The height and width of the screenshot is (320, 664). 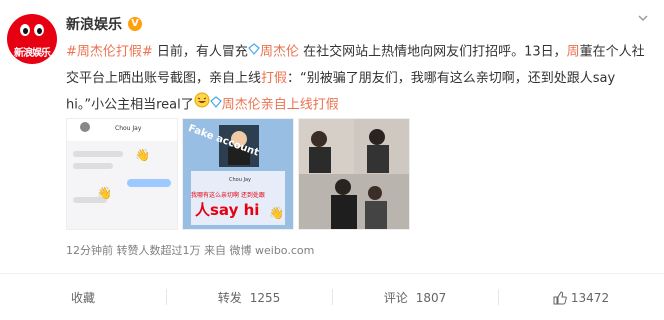 I want to click on source-link: 微博 weibo.com, so click(x=272, y=250).